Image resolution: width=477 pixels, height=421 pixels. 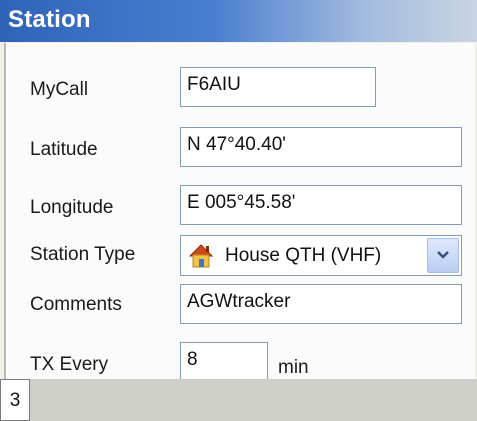 What do you see at coordinates (64, 149) in the screenshot?
I see `latitude-label: Latitude` at bounding box center [64, 149].